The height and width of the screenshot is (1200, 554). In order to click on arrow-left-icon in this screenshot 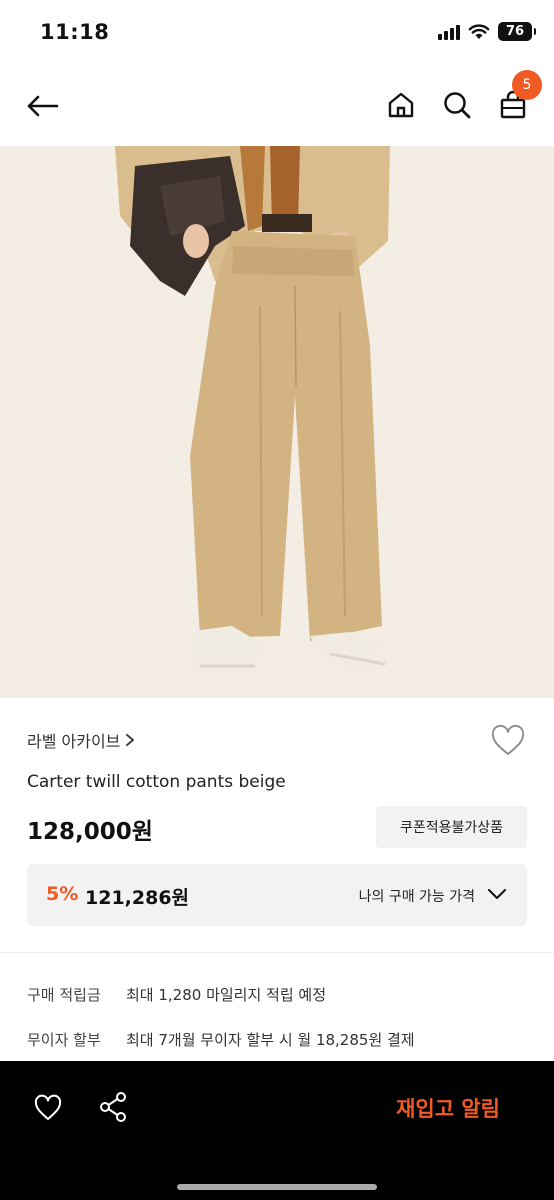, I will do `click(43, 106)`.